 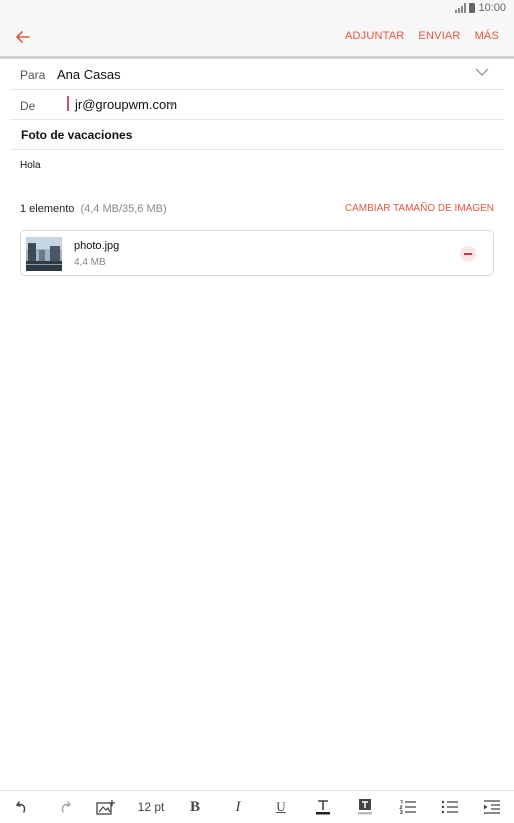 I want to click on resize-image-button: CAMBIAR TAMAÑO DE IMAGEN, so click(x=419, y=208).